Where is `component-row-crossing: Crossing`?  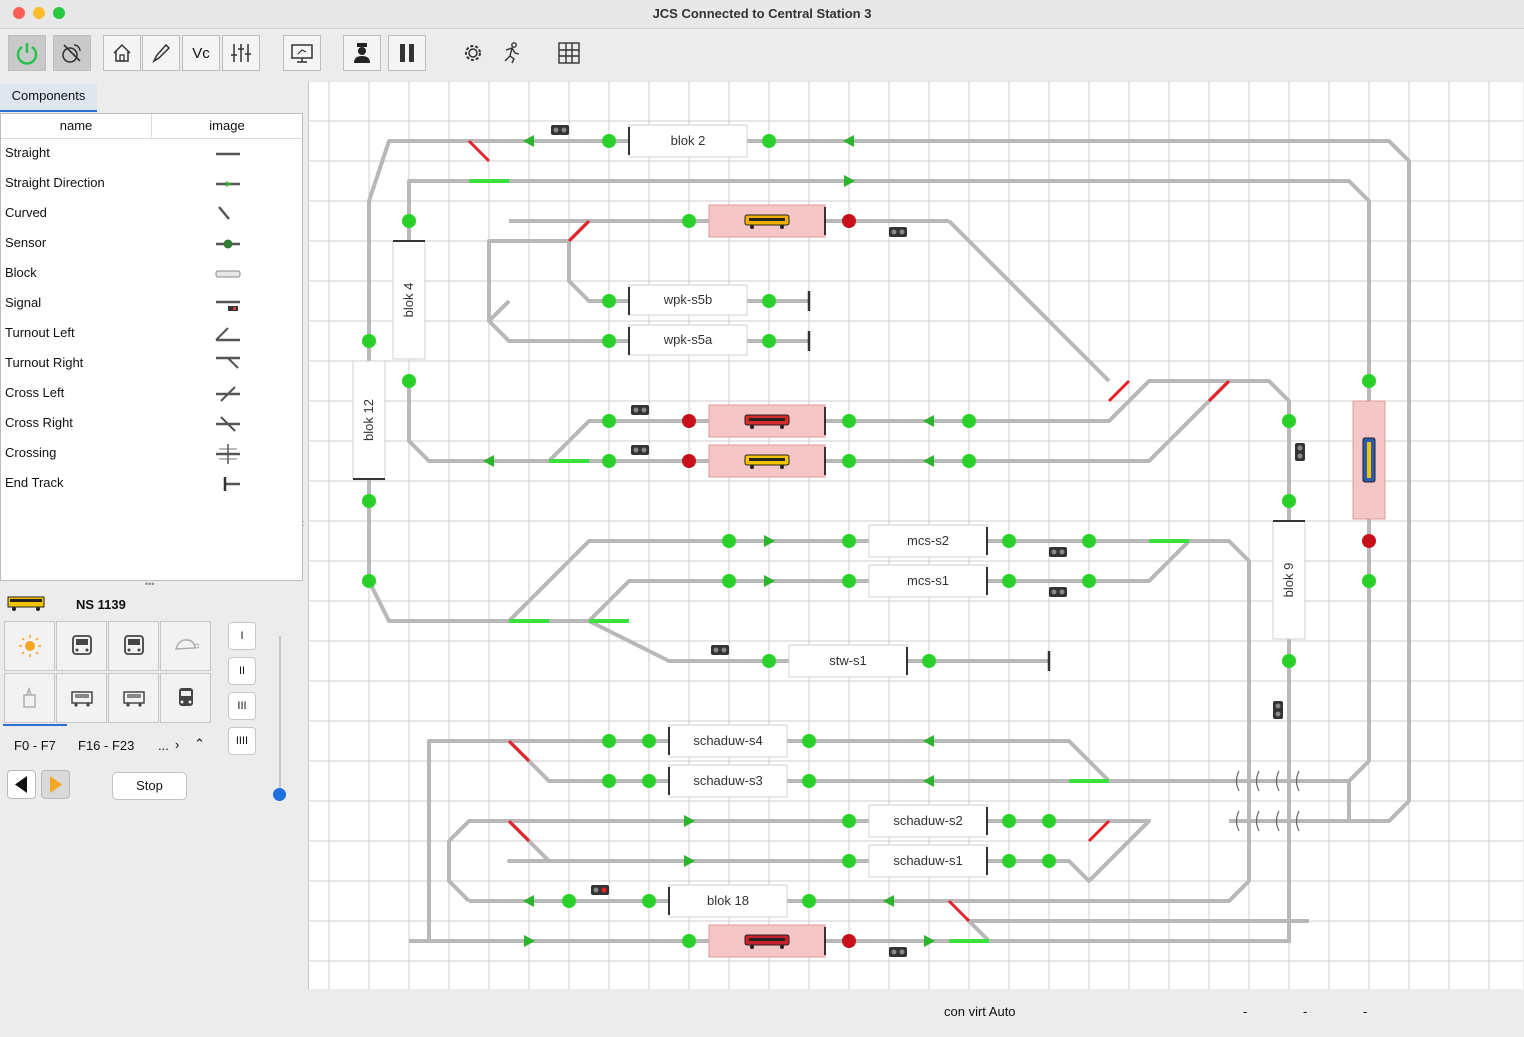 component-row-crossing: Crossing is located at coordinates (151, 454).